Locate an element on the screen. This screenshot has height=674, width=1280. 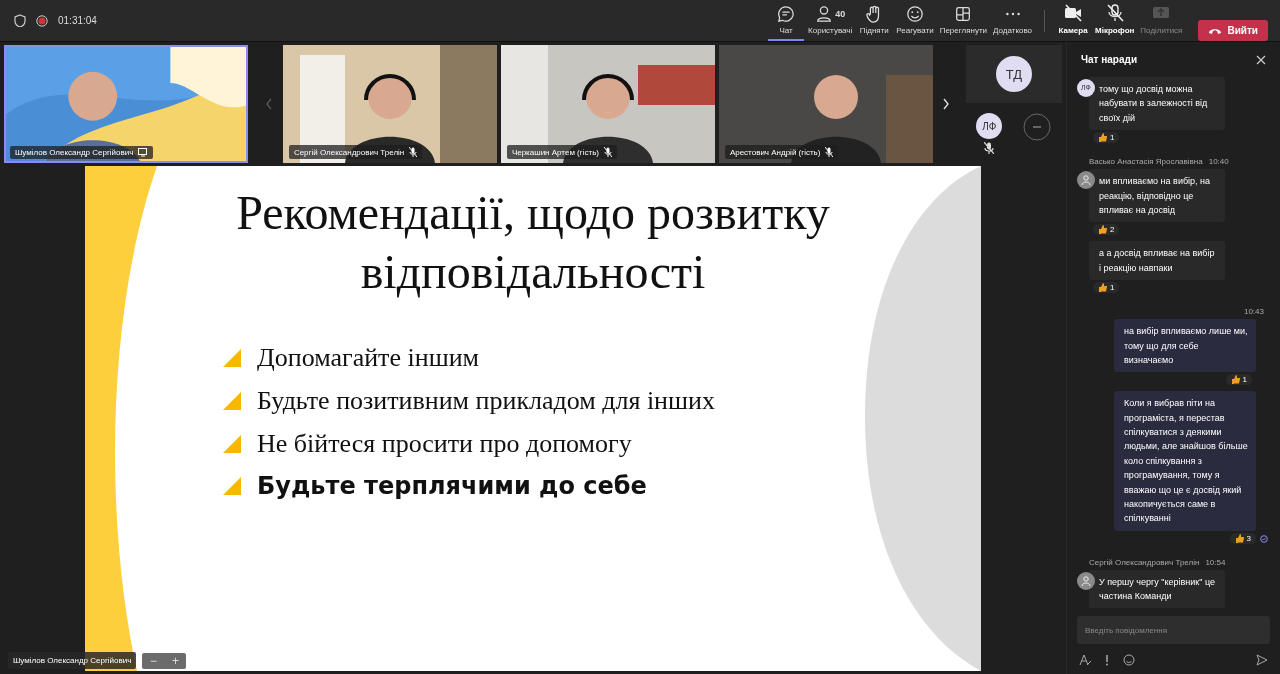
message-text: Коли я вибрав піти на програміста, я перестав спілкуватися з деякими людьми, але знайшов більше коло спілкування з програмування, тому я вважаю що це є досвід який накопичується саме в спілкуванні is located at coordinates (1186, 461).